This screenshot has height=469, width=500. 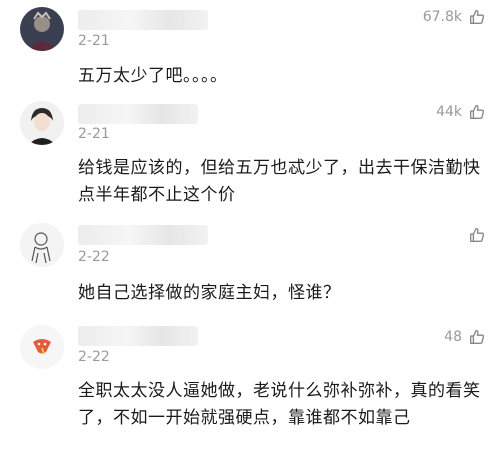 I want to click on like-button, so click(x=474, y=235).